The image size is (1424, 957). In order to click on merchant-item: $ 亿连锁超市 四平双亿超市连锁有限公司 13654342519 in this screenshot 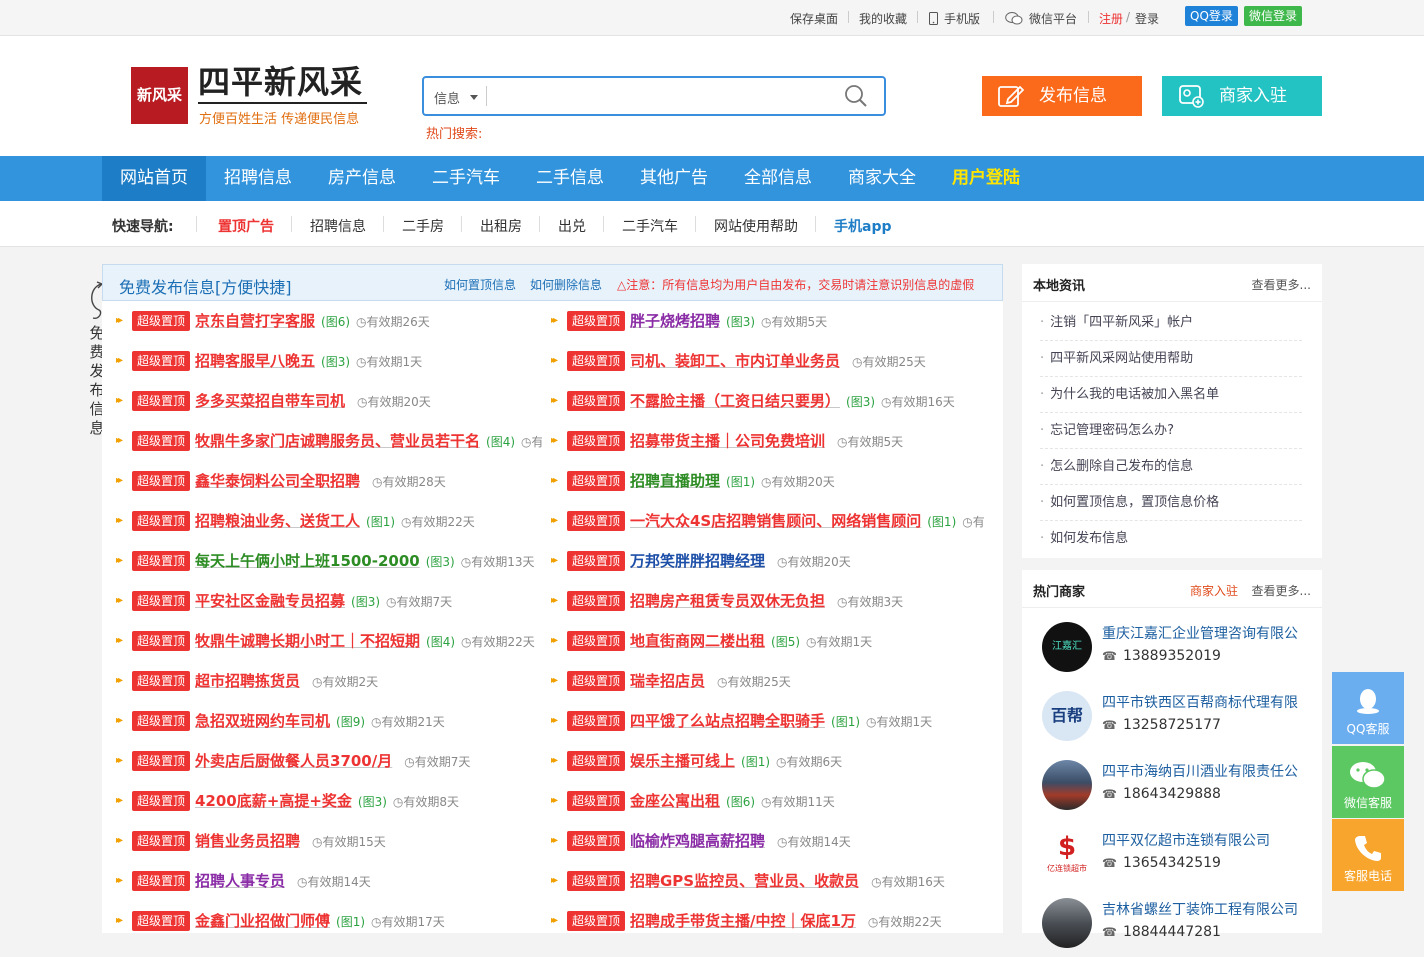, I will do `click(1178, 853)`.